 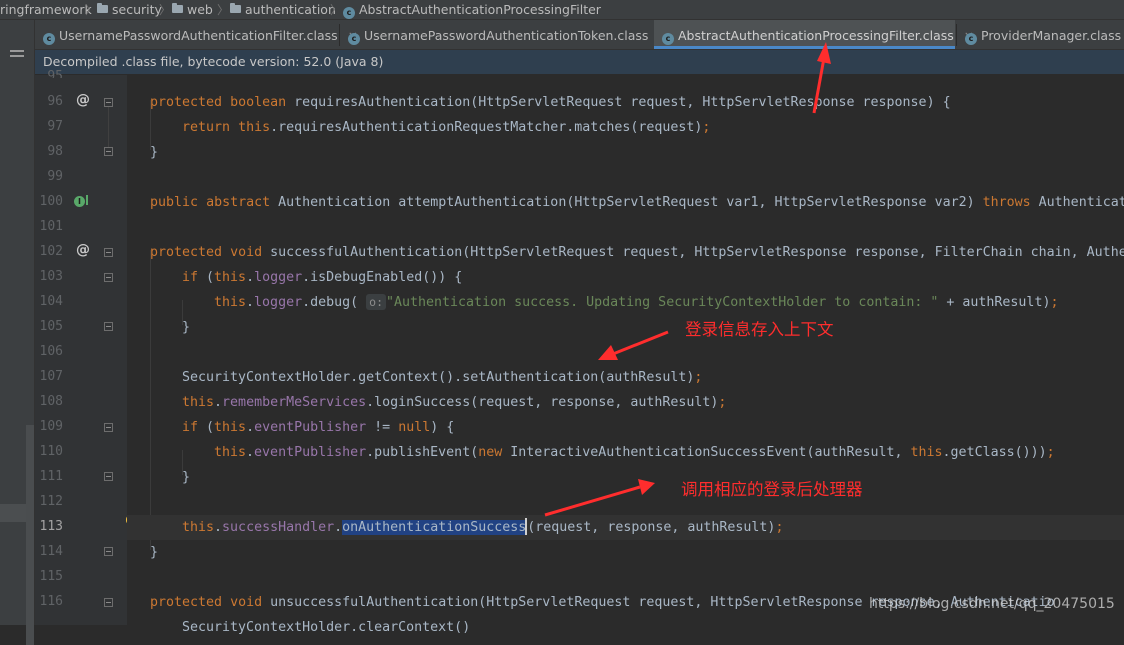 What do you see at coordinates (772, 489) in the screenshot?
I see `annotation-handler-label: 调用相应的登录后处理器` at bounding box center [772, 489].